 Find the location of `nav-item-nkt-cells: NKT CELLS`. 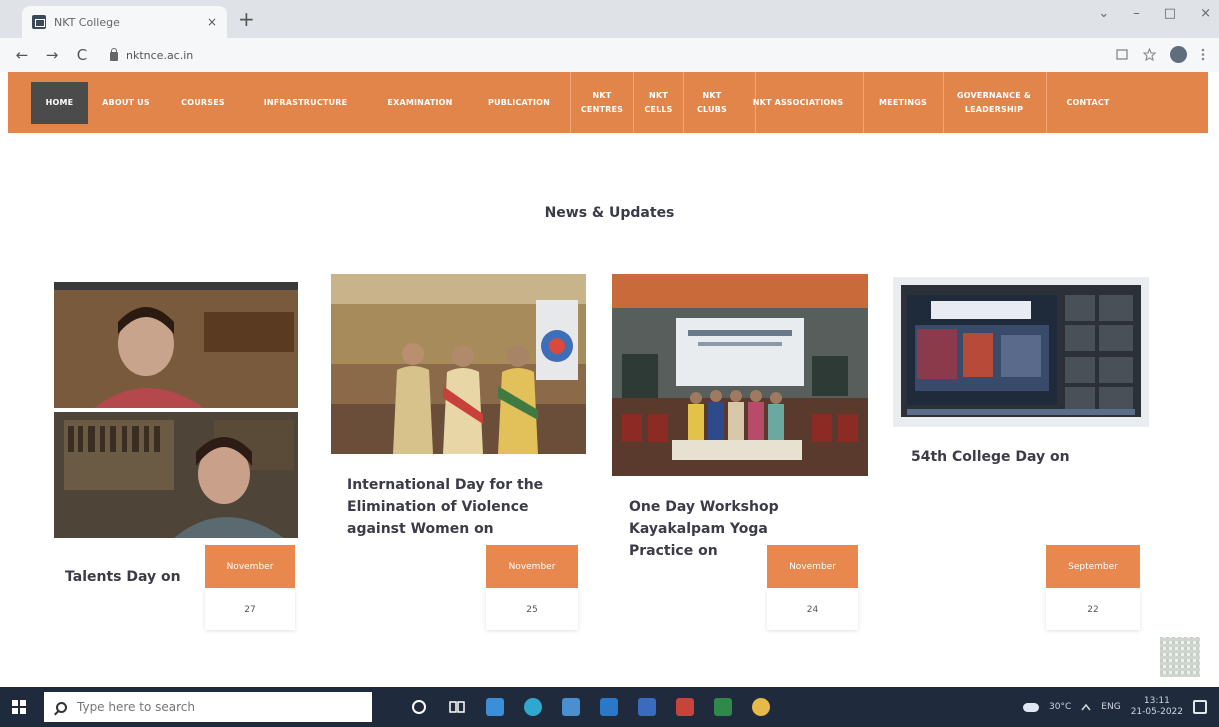

nav-item-nkt-cells: NKT CELLS is located at coordinates (658, 102).